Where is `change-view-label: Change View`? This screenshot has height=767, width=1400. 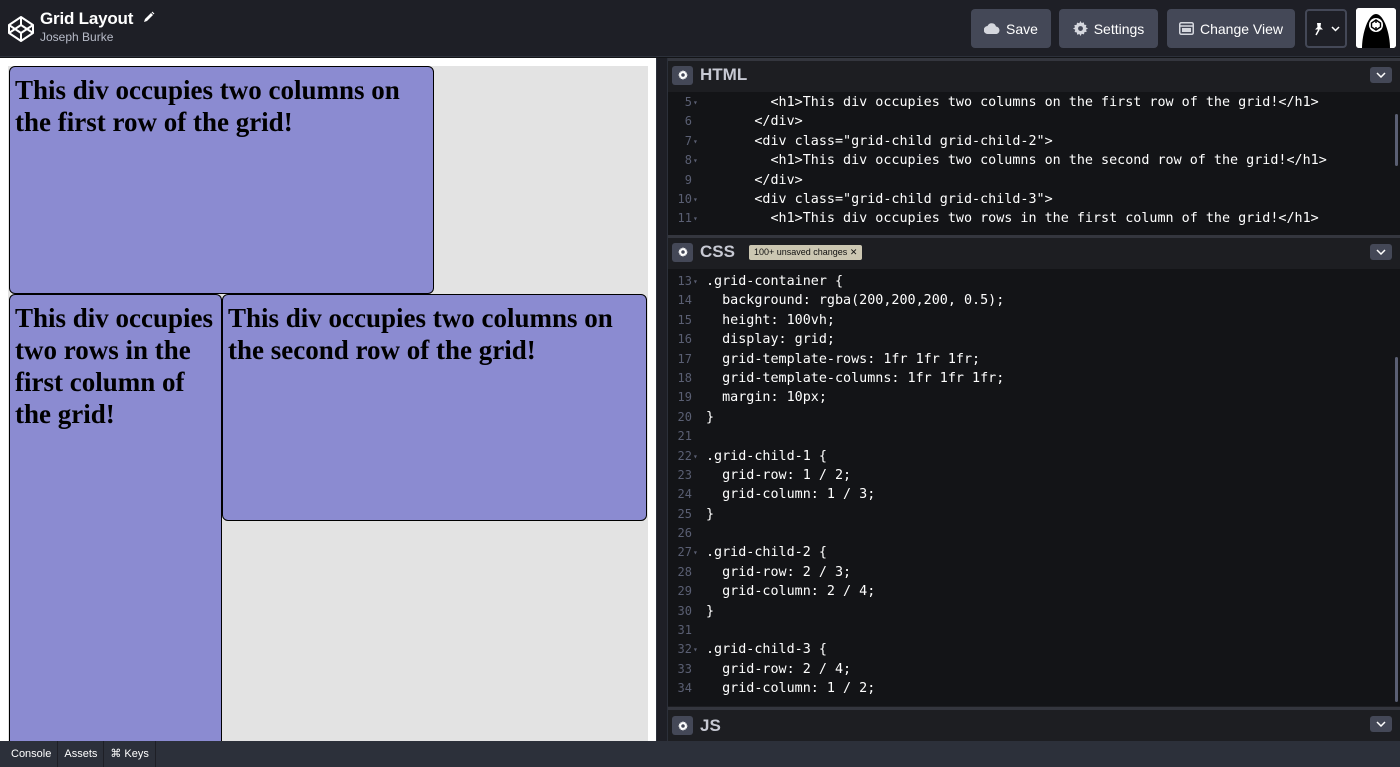 change-view-label: Change View is located at coordinates (1241, 28).